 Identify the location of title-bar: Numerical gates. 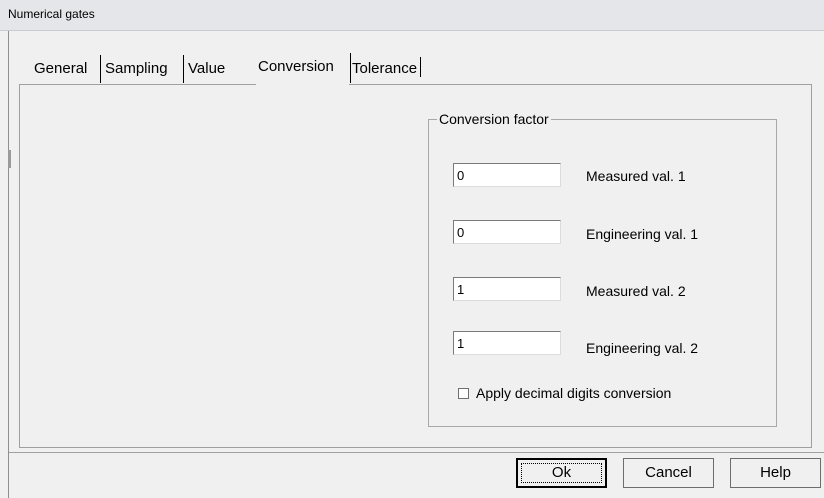
(412, 15).